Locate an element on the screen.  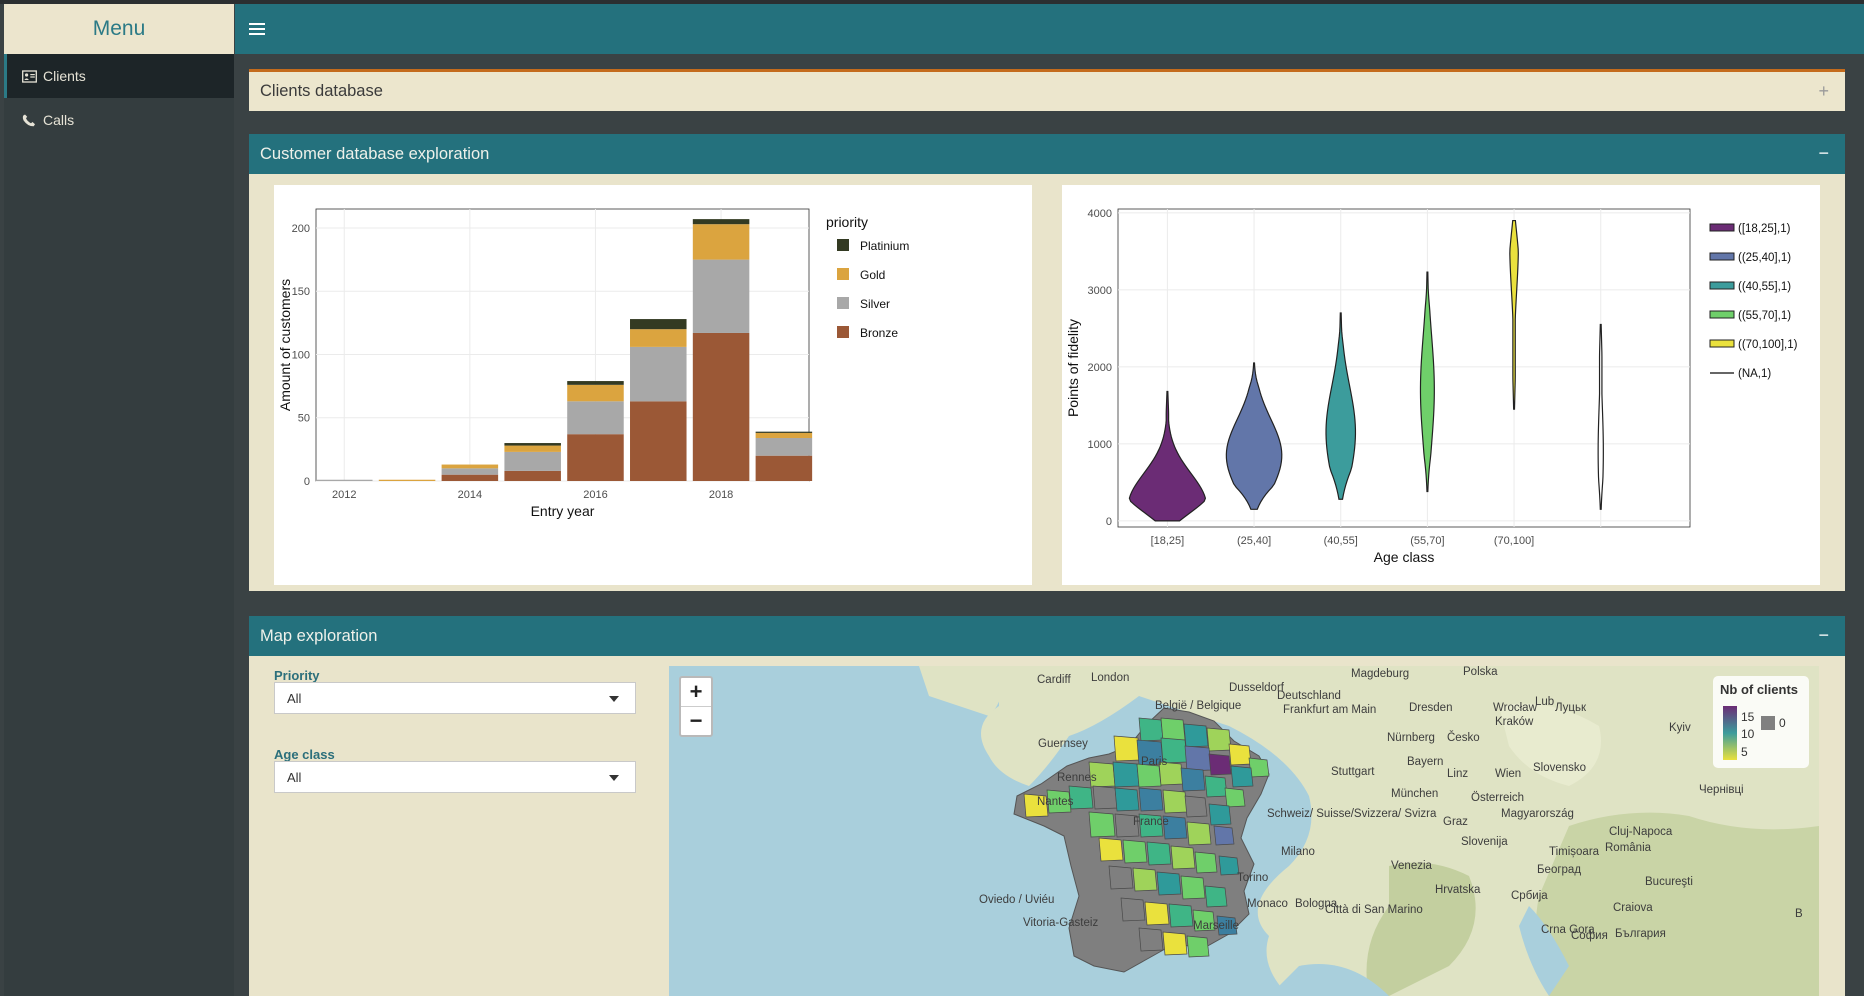
top-navbar is located at coordinates (1049, 29).